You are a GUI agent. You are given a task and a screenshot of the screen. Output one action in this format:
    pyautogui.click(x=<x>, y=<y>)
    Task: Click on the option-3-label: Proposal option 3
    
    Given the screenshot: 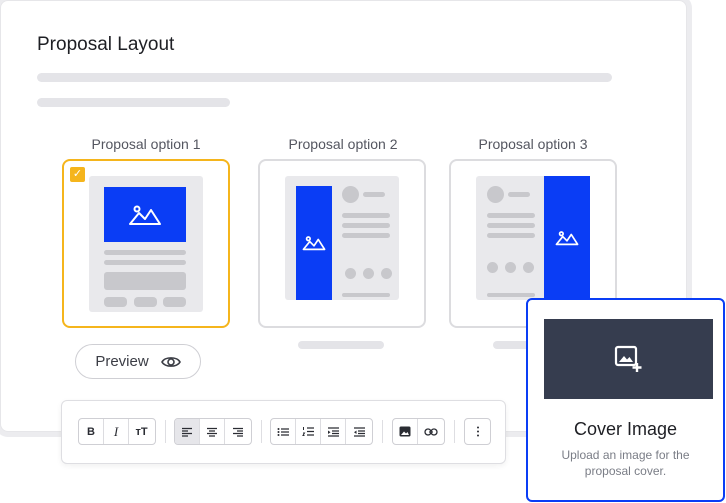 What is the action you would take?
    pyautogui.click(x=533, y=144)
    